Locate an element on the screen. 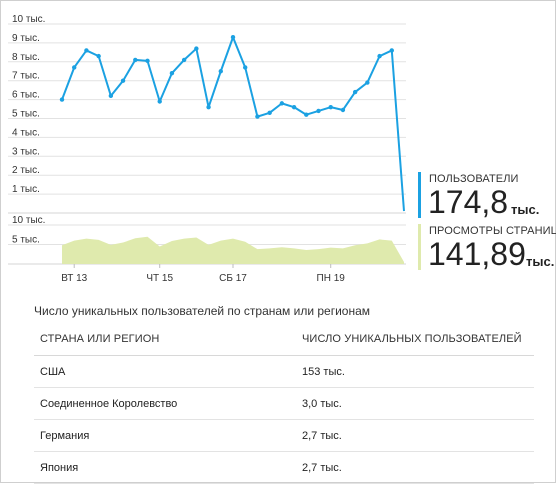 The width and height of the screenshot is (556, 484). table-row: Япония 2,7 тыс. is located at coordinates (284, 467).